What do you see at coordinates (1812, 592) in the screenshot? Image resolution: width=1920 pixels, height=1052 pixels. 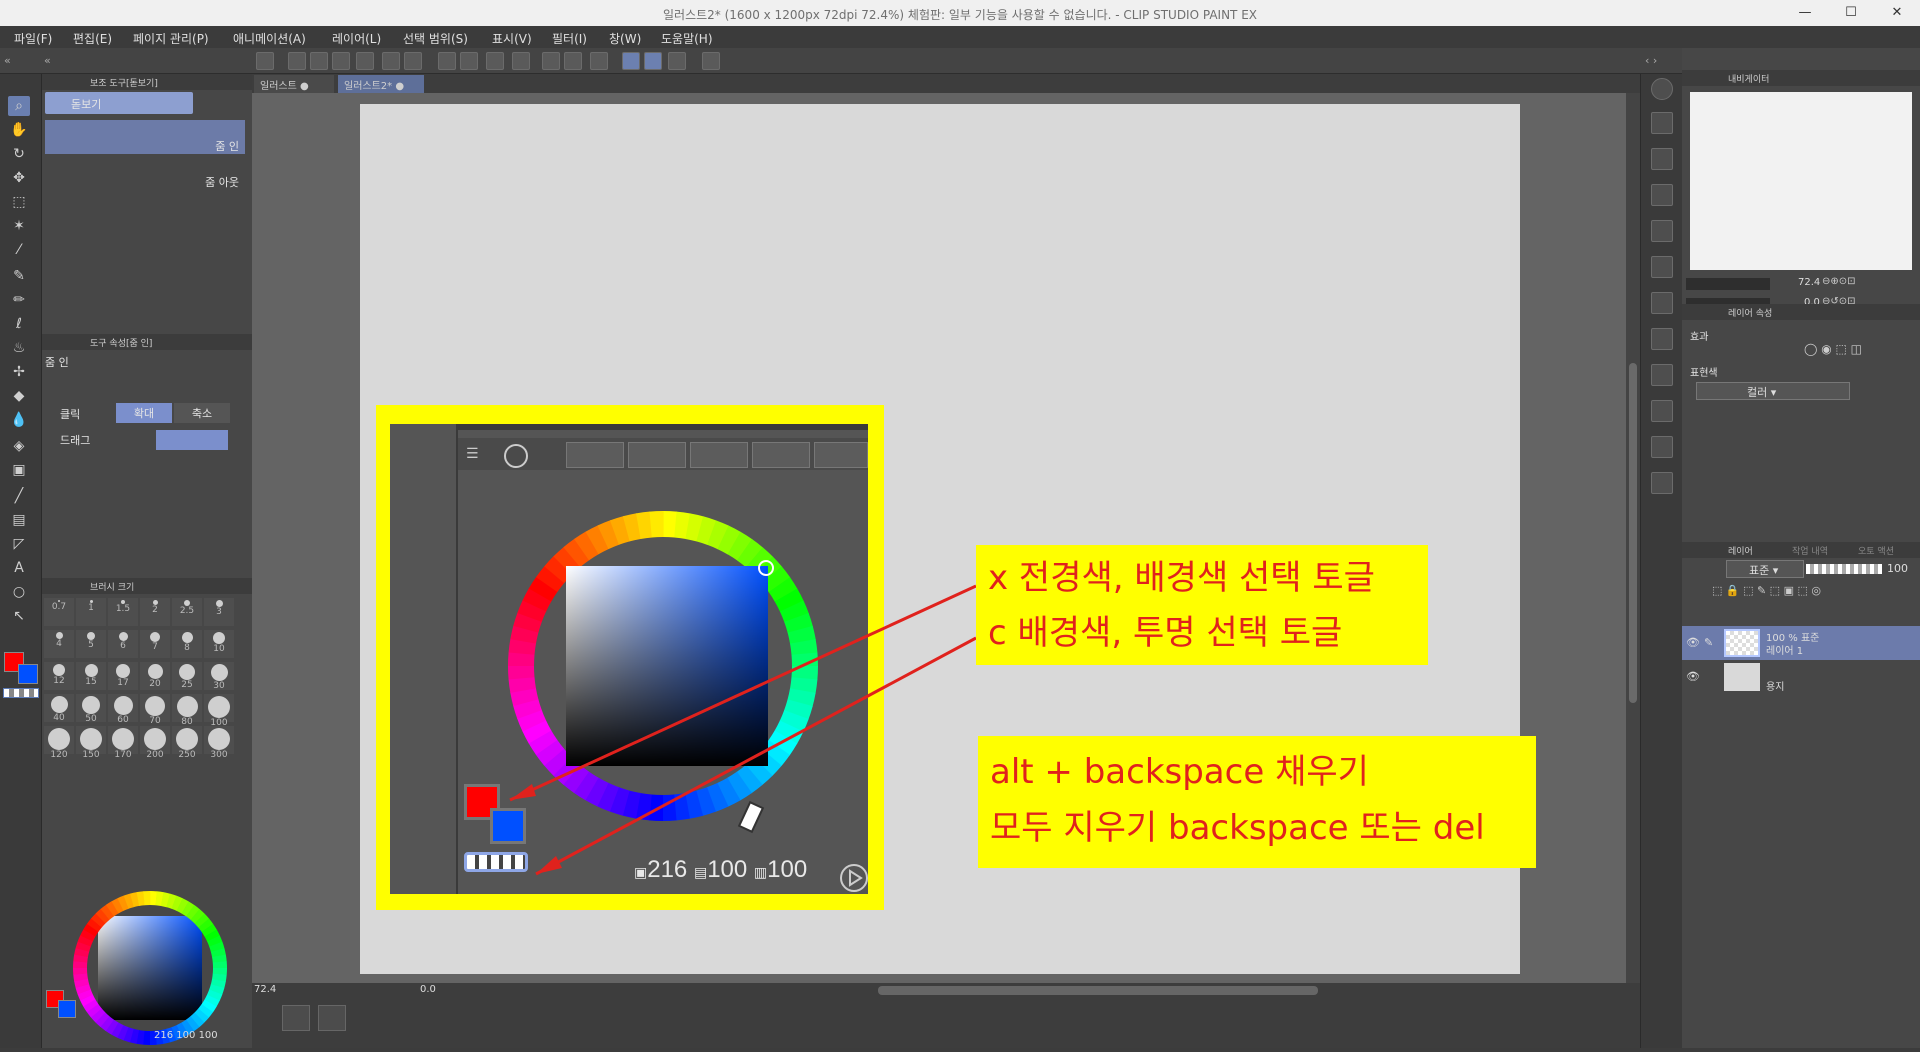 I see `layer-toolbar-icons: ⬚ 🔒 ⬚ ✎ ⬚ ▣ ⬚ ◎` at bounding box center [1812, 592].